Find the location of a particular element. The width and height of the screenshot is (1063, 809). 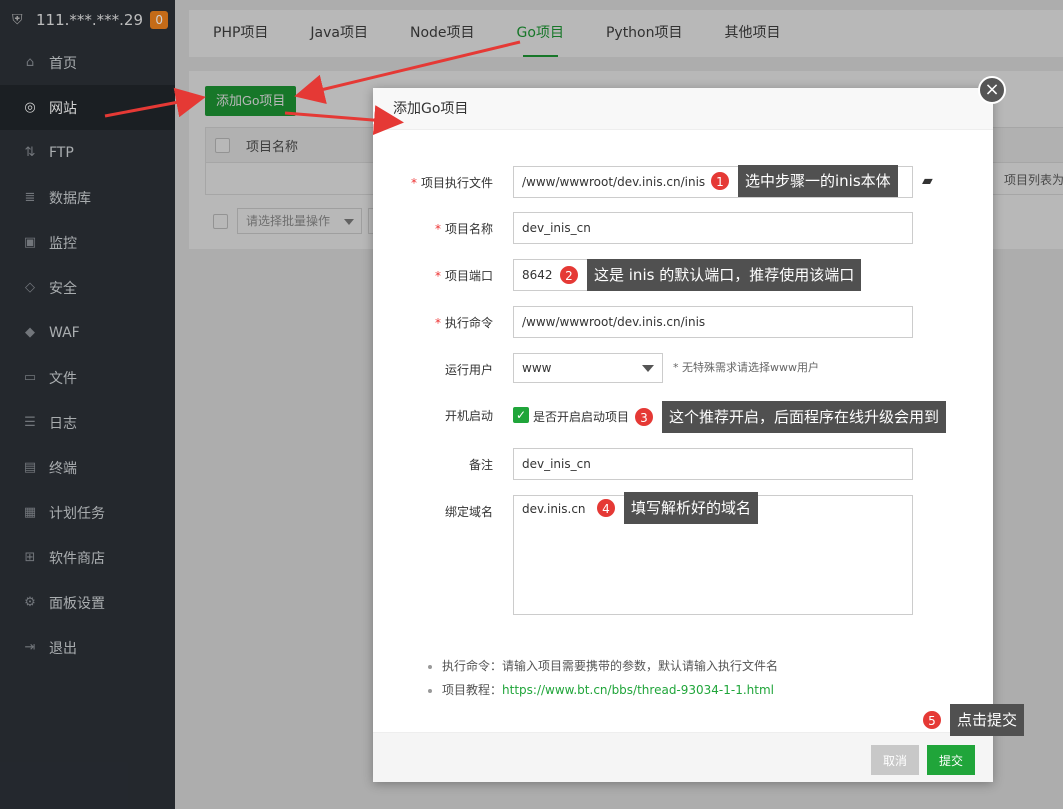

boot-label: 开机启动 is located at coordinates (468, 416).